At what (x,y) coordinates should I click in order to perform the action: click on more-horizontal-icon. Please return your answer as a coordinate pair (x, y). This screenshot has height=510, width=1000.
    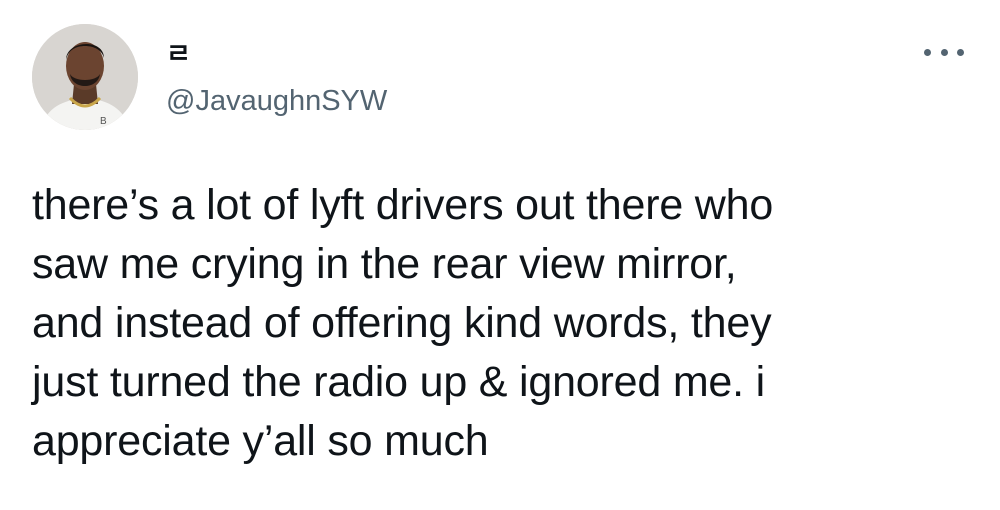
    Looking at the image, I should click on (927, 52).